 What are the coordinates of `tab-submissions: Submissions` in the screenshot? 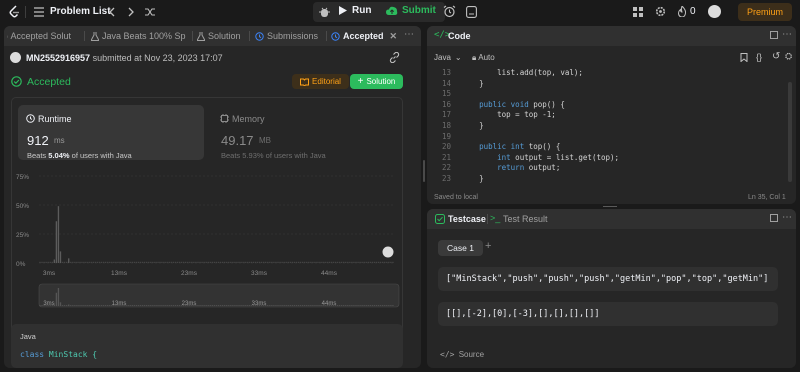 It's located at (286, 36).